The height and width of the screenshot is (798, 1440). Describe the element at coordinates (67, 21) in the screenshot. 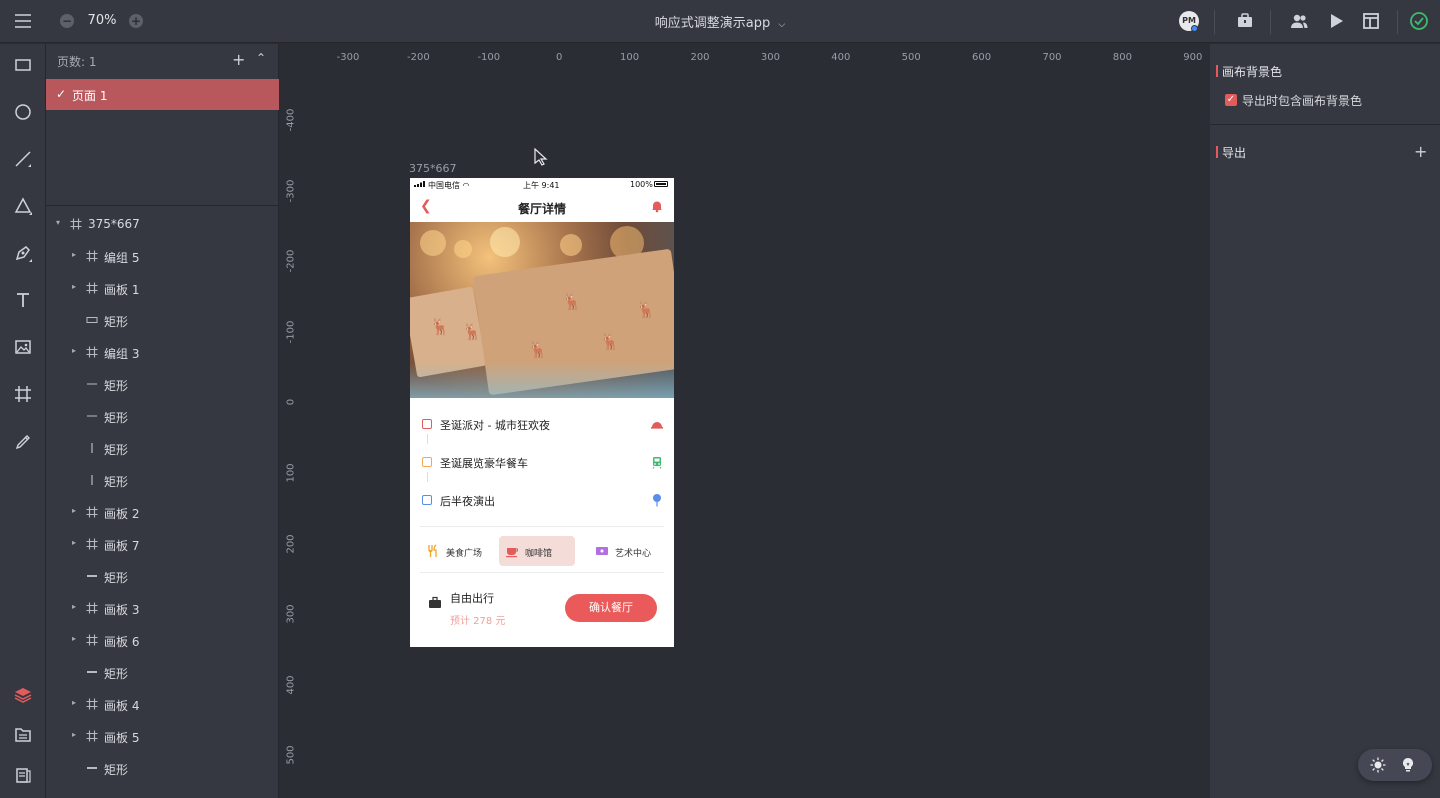

I see `zoom-out-button: −` at that location.